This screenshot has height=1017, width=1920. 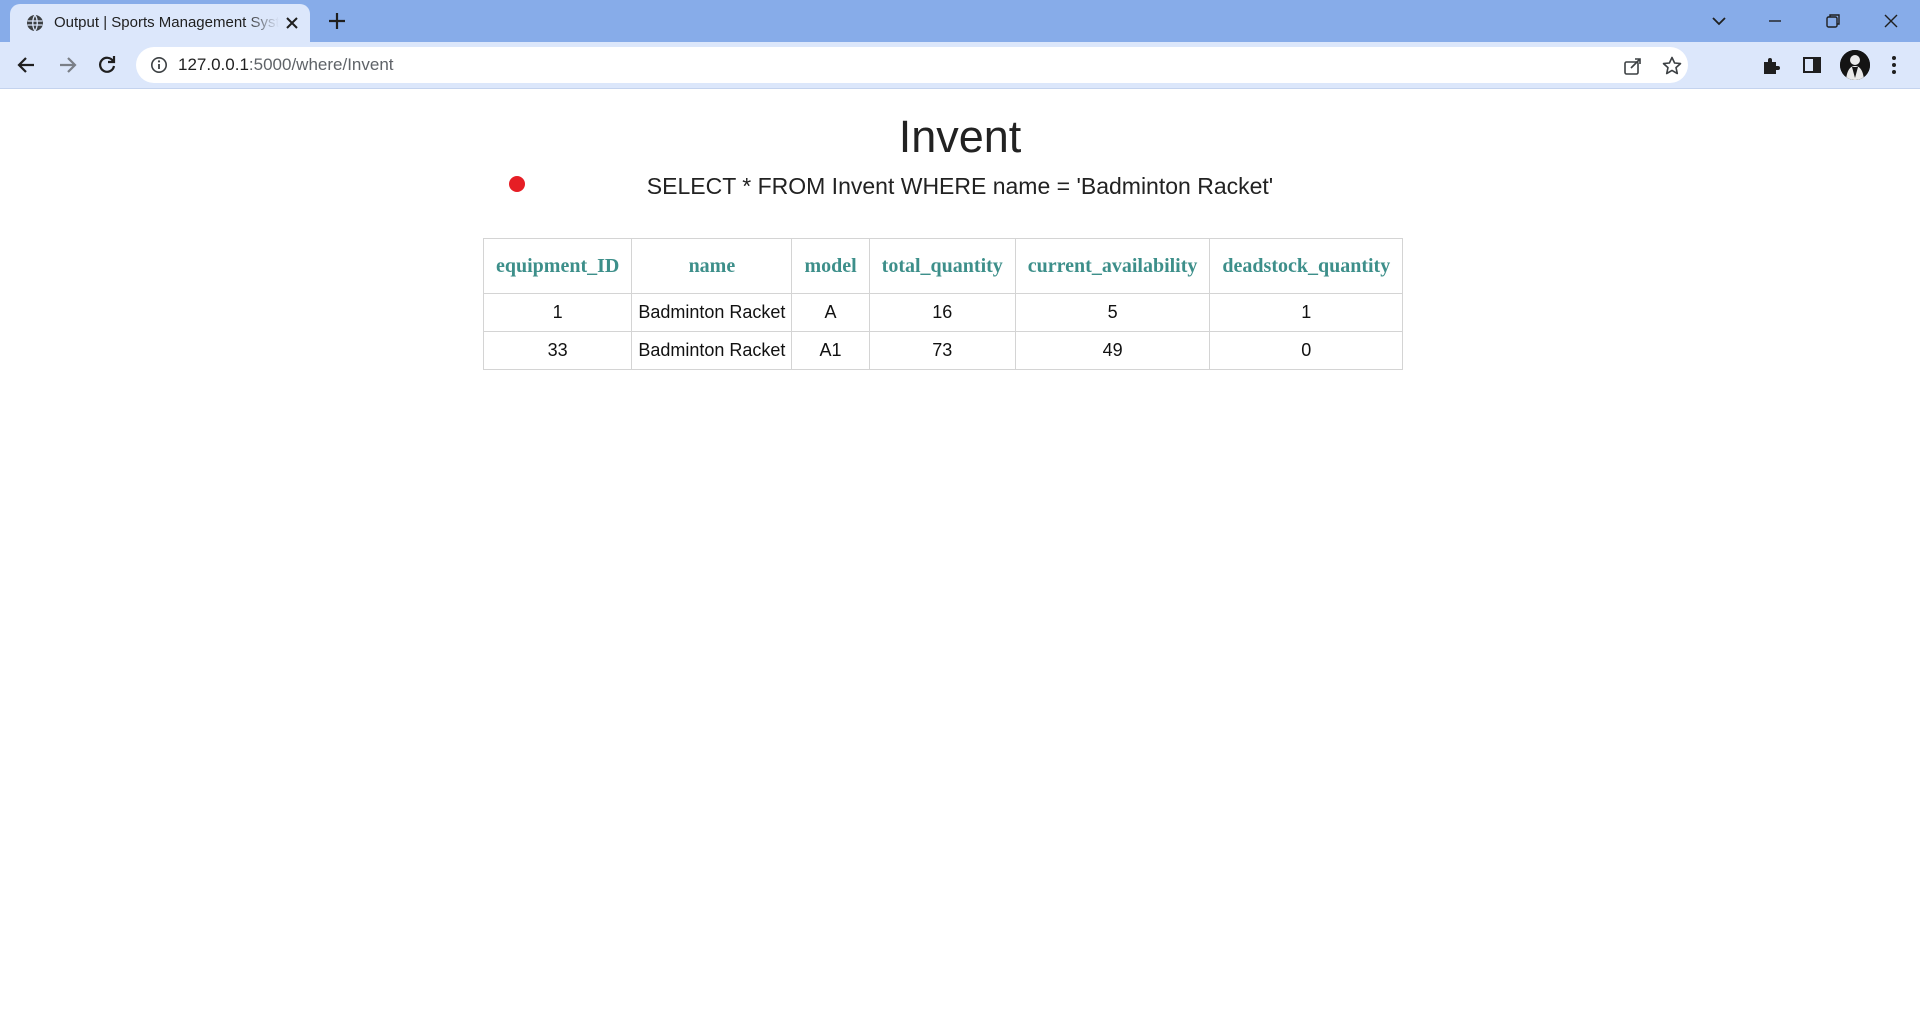 What do you see at coordinates (1772, 65) in the screenshot?
I see `extensions-puzzle-icon` at bounding box center [1772, 65].